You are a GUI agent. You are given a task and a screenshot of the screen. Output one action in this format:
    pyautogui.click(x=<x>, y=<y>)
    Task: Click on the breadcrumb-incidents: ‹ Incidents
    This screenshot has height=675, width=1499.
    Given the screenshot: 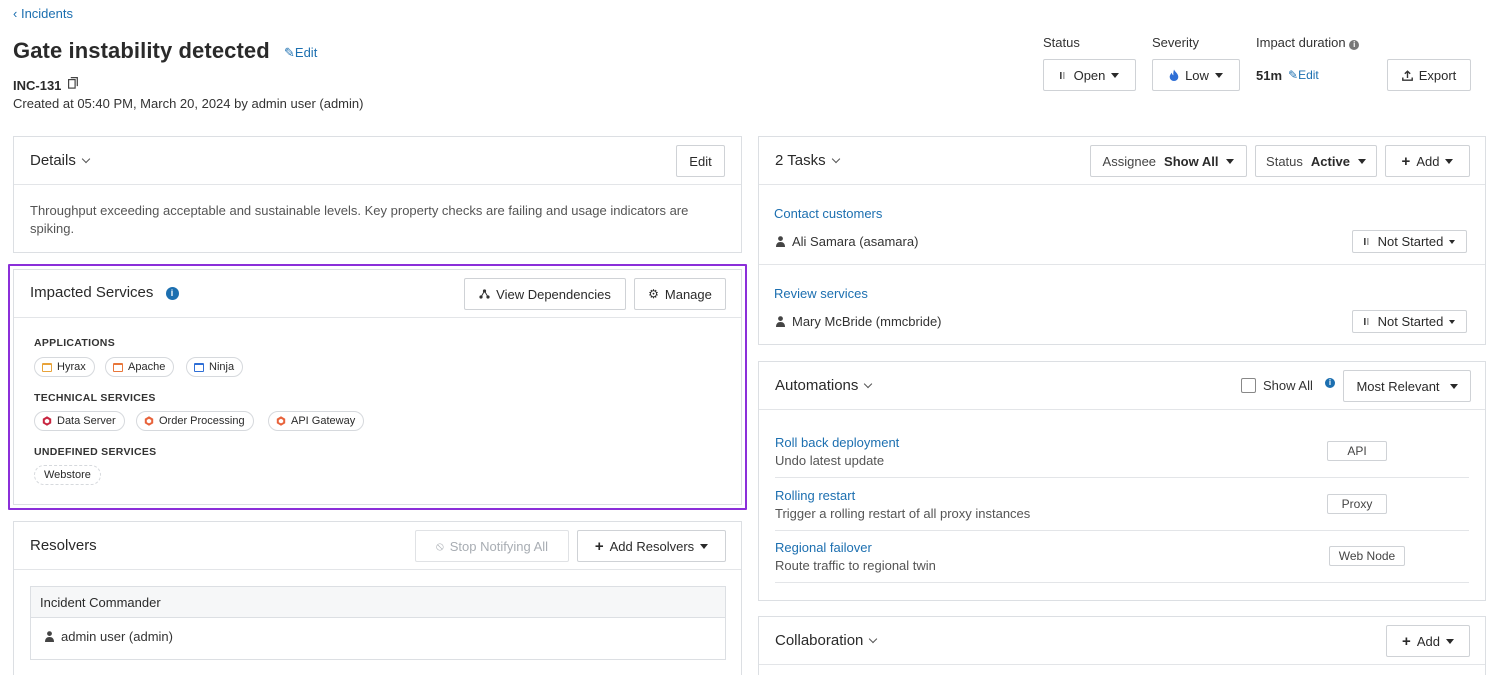 What is the action you would take?
    pyautogui.click(x=43, y=13)
    